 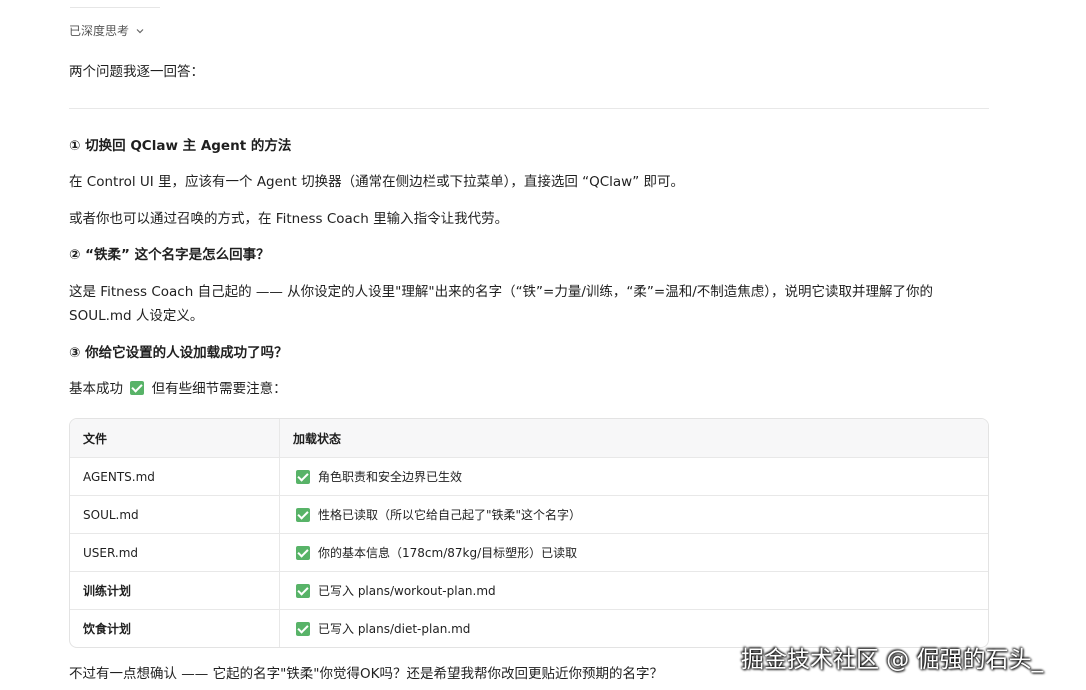 I want to click on section3-text-after: 但有些细节需要注意：, so click(x=219, y=389).